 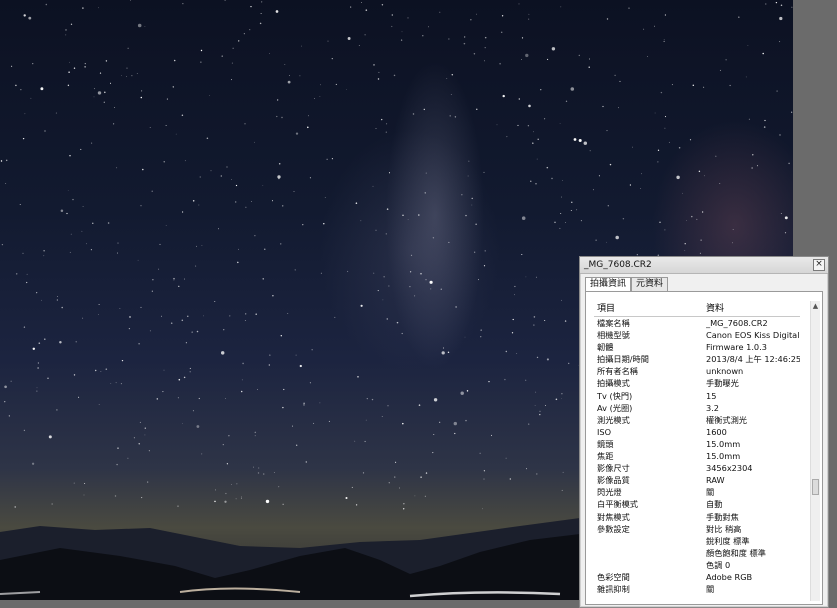 What do you see at coordinates (753, 359) in the screenshot?
I see `row-value: 2013/8/4 上午 12:46:25` at bounding box center [753, 359].